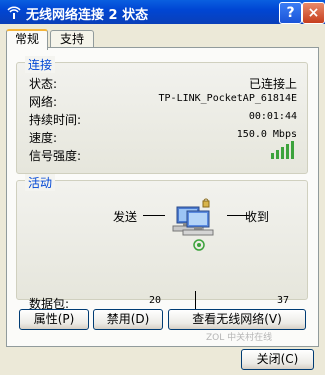  I want to click on activity-group-title: 活动, so click(40, 182).